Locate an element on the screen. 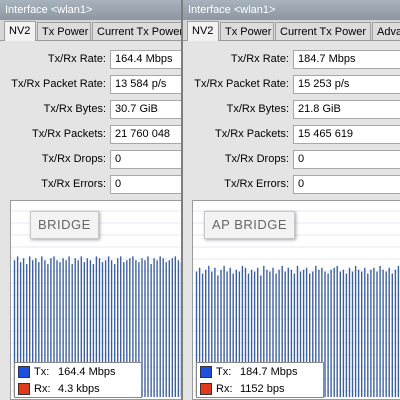  tx-rx-packet-rate-value: 13 584 p/s is located at coordinates (146, 84).